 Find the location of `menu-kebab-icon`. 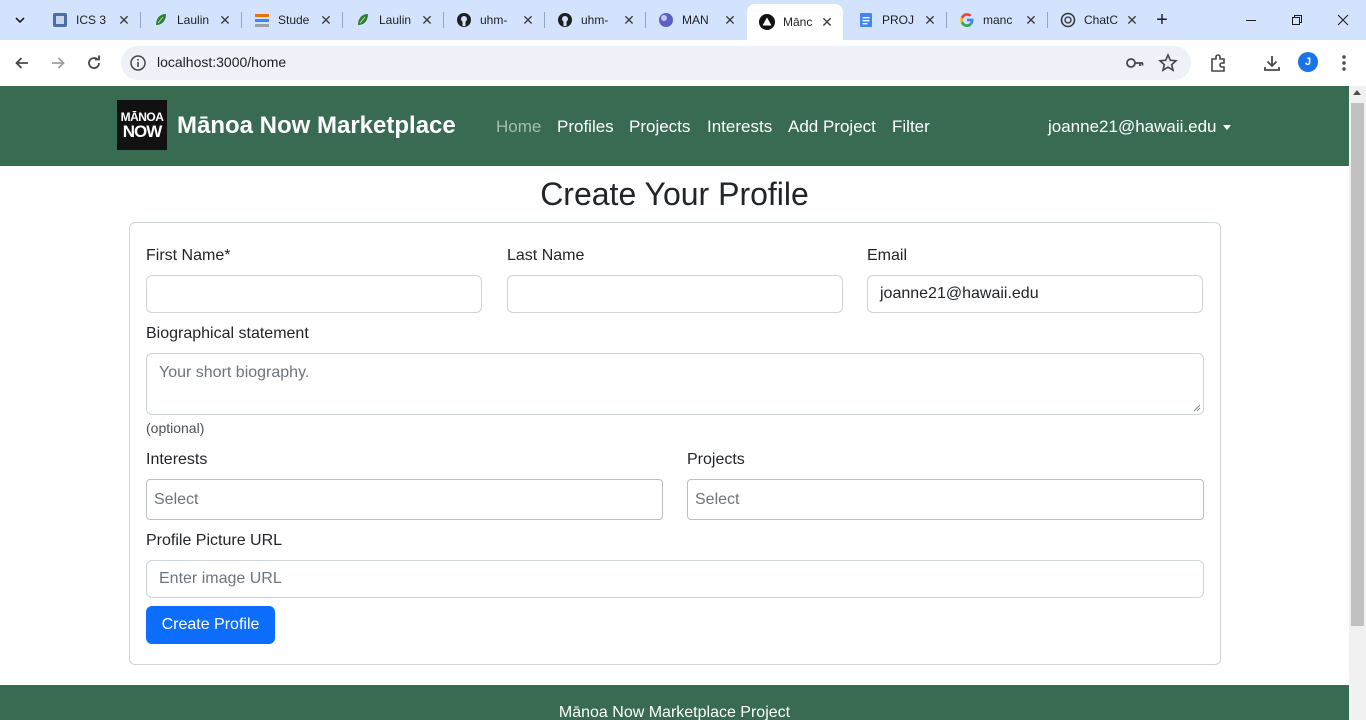

menu-kebab-icon is located at coordinates (1344, 63).